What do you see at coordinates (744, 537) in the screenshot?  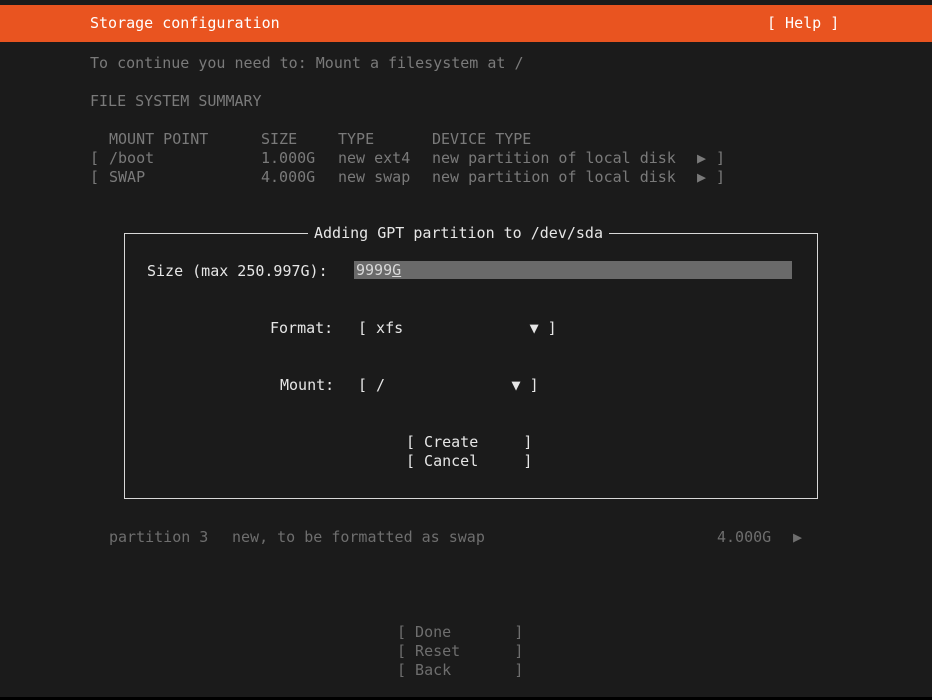 I see `partition-size: 4.000G` at bounding box center [744, 537].